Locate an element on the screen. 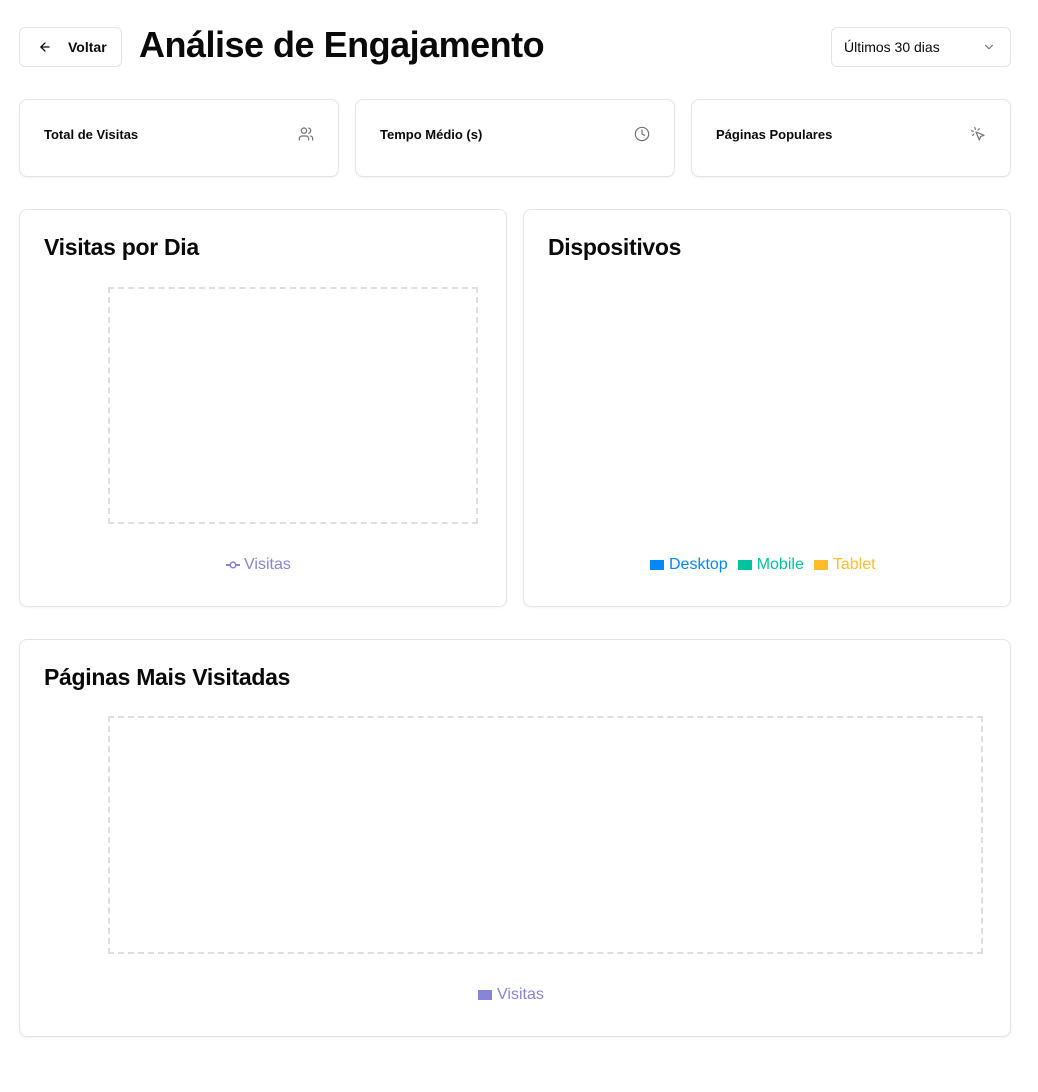 Image resolution: width=1038 pixels, height=1092 pixels. chart-title: Visitas por Dia is located at coordinates (121, 247).